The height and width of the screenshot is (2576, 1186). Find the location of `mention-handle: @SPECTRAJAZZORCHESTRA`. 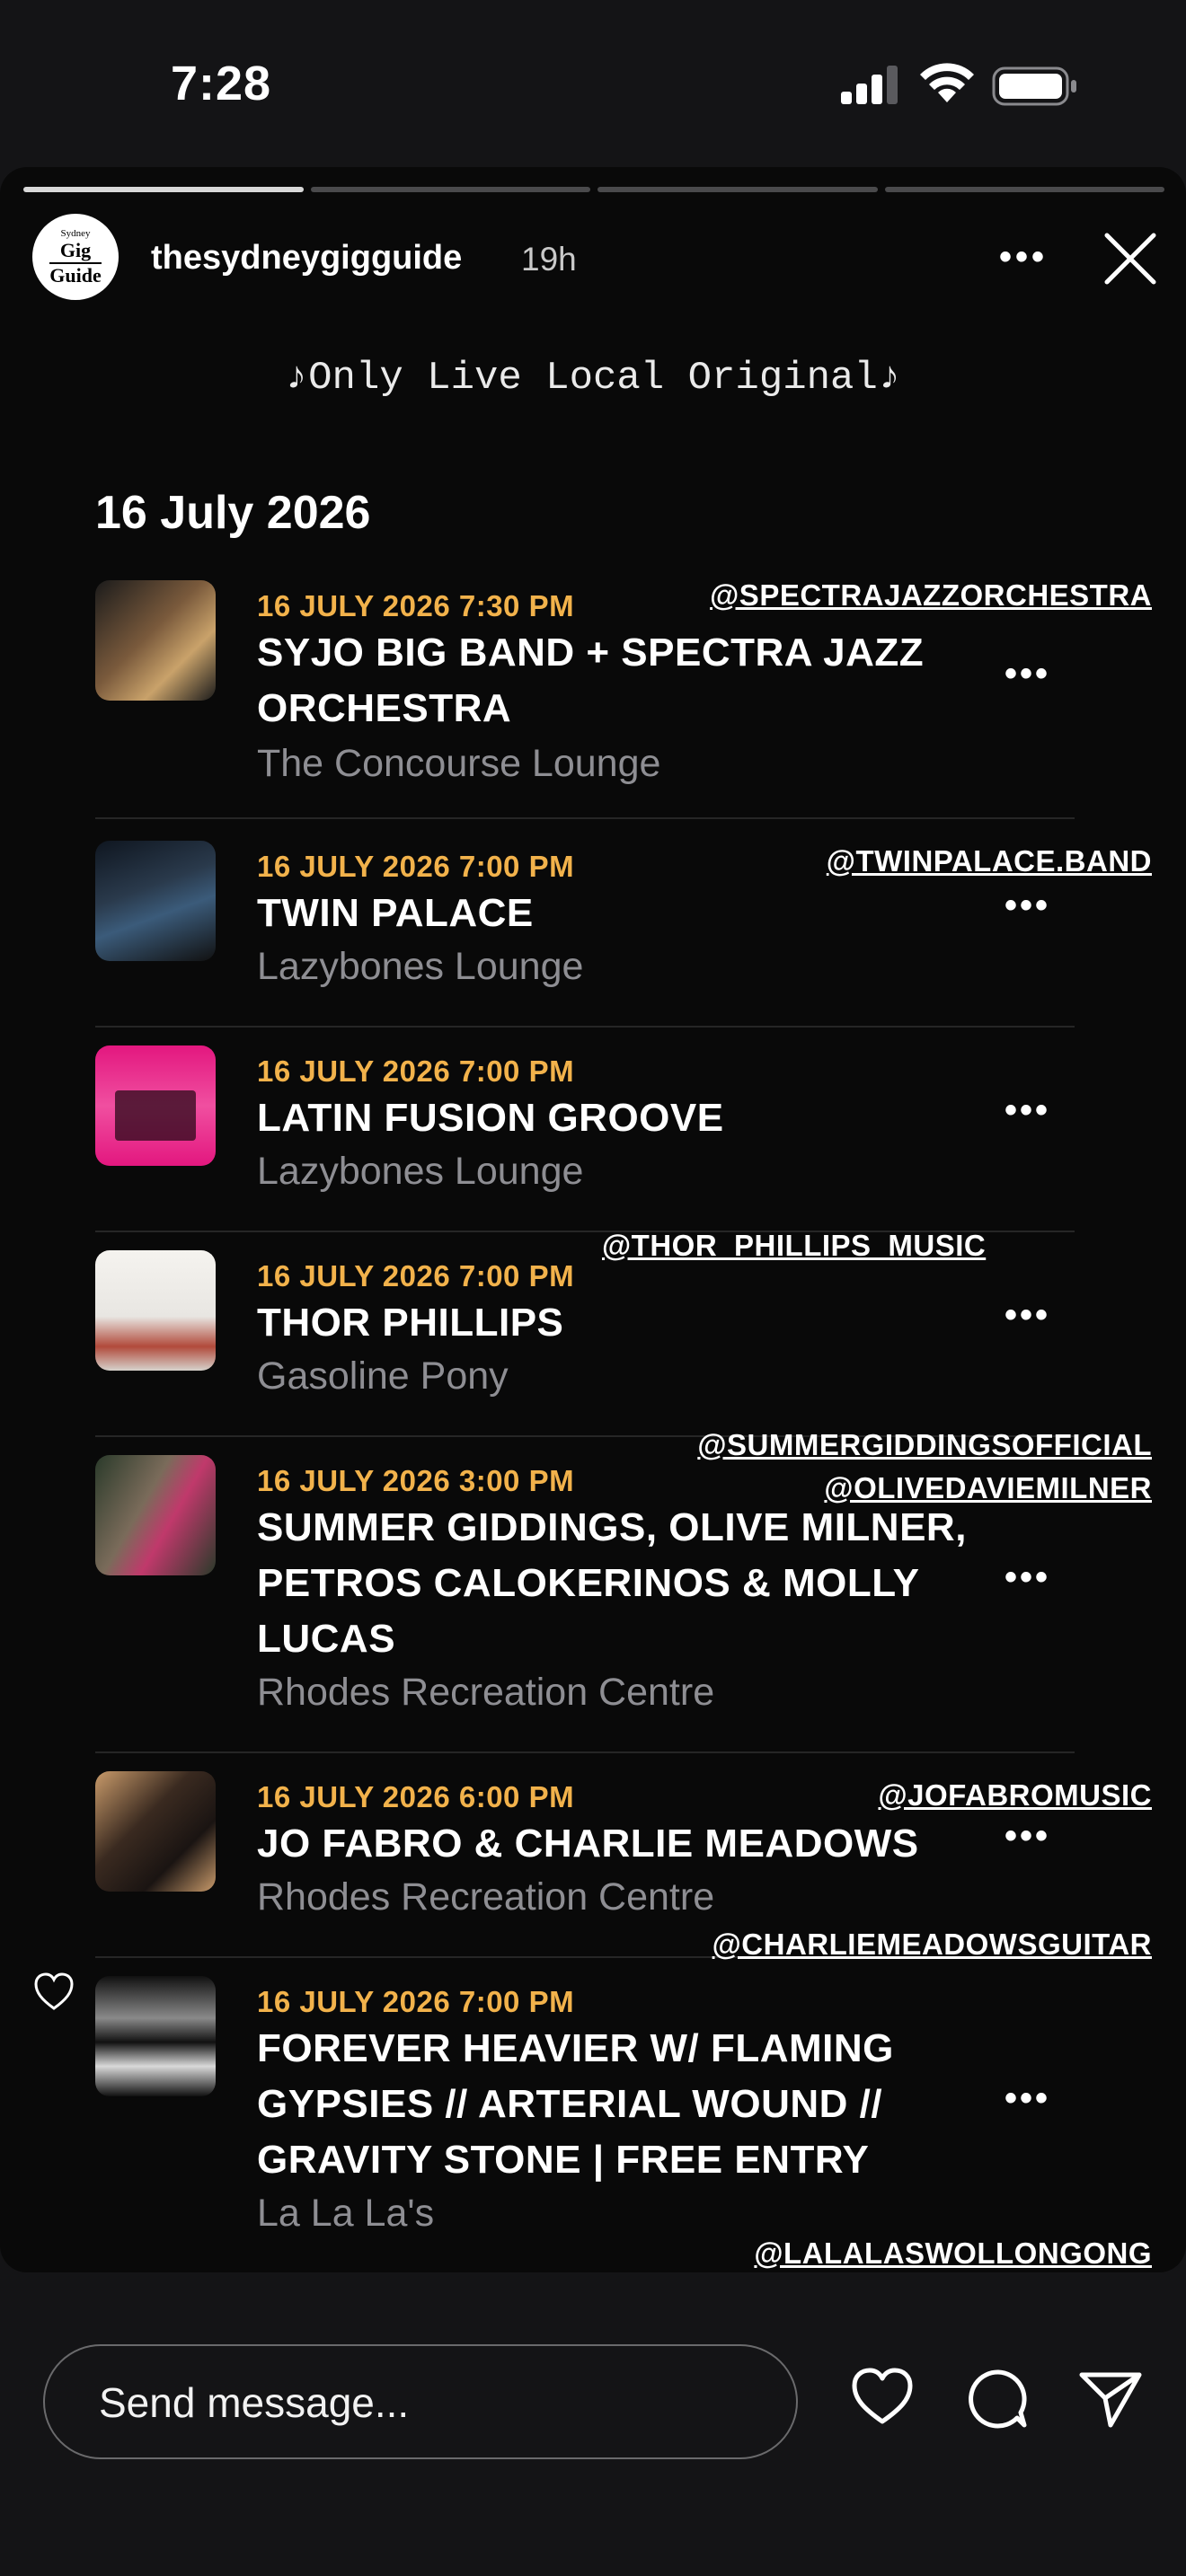

mention-handle: @SPECTRAJAZZORCHESTRA is located at coordinates (931, 595).